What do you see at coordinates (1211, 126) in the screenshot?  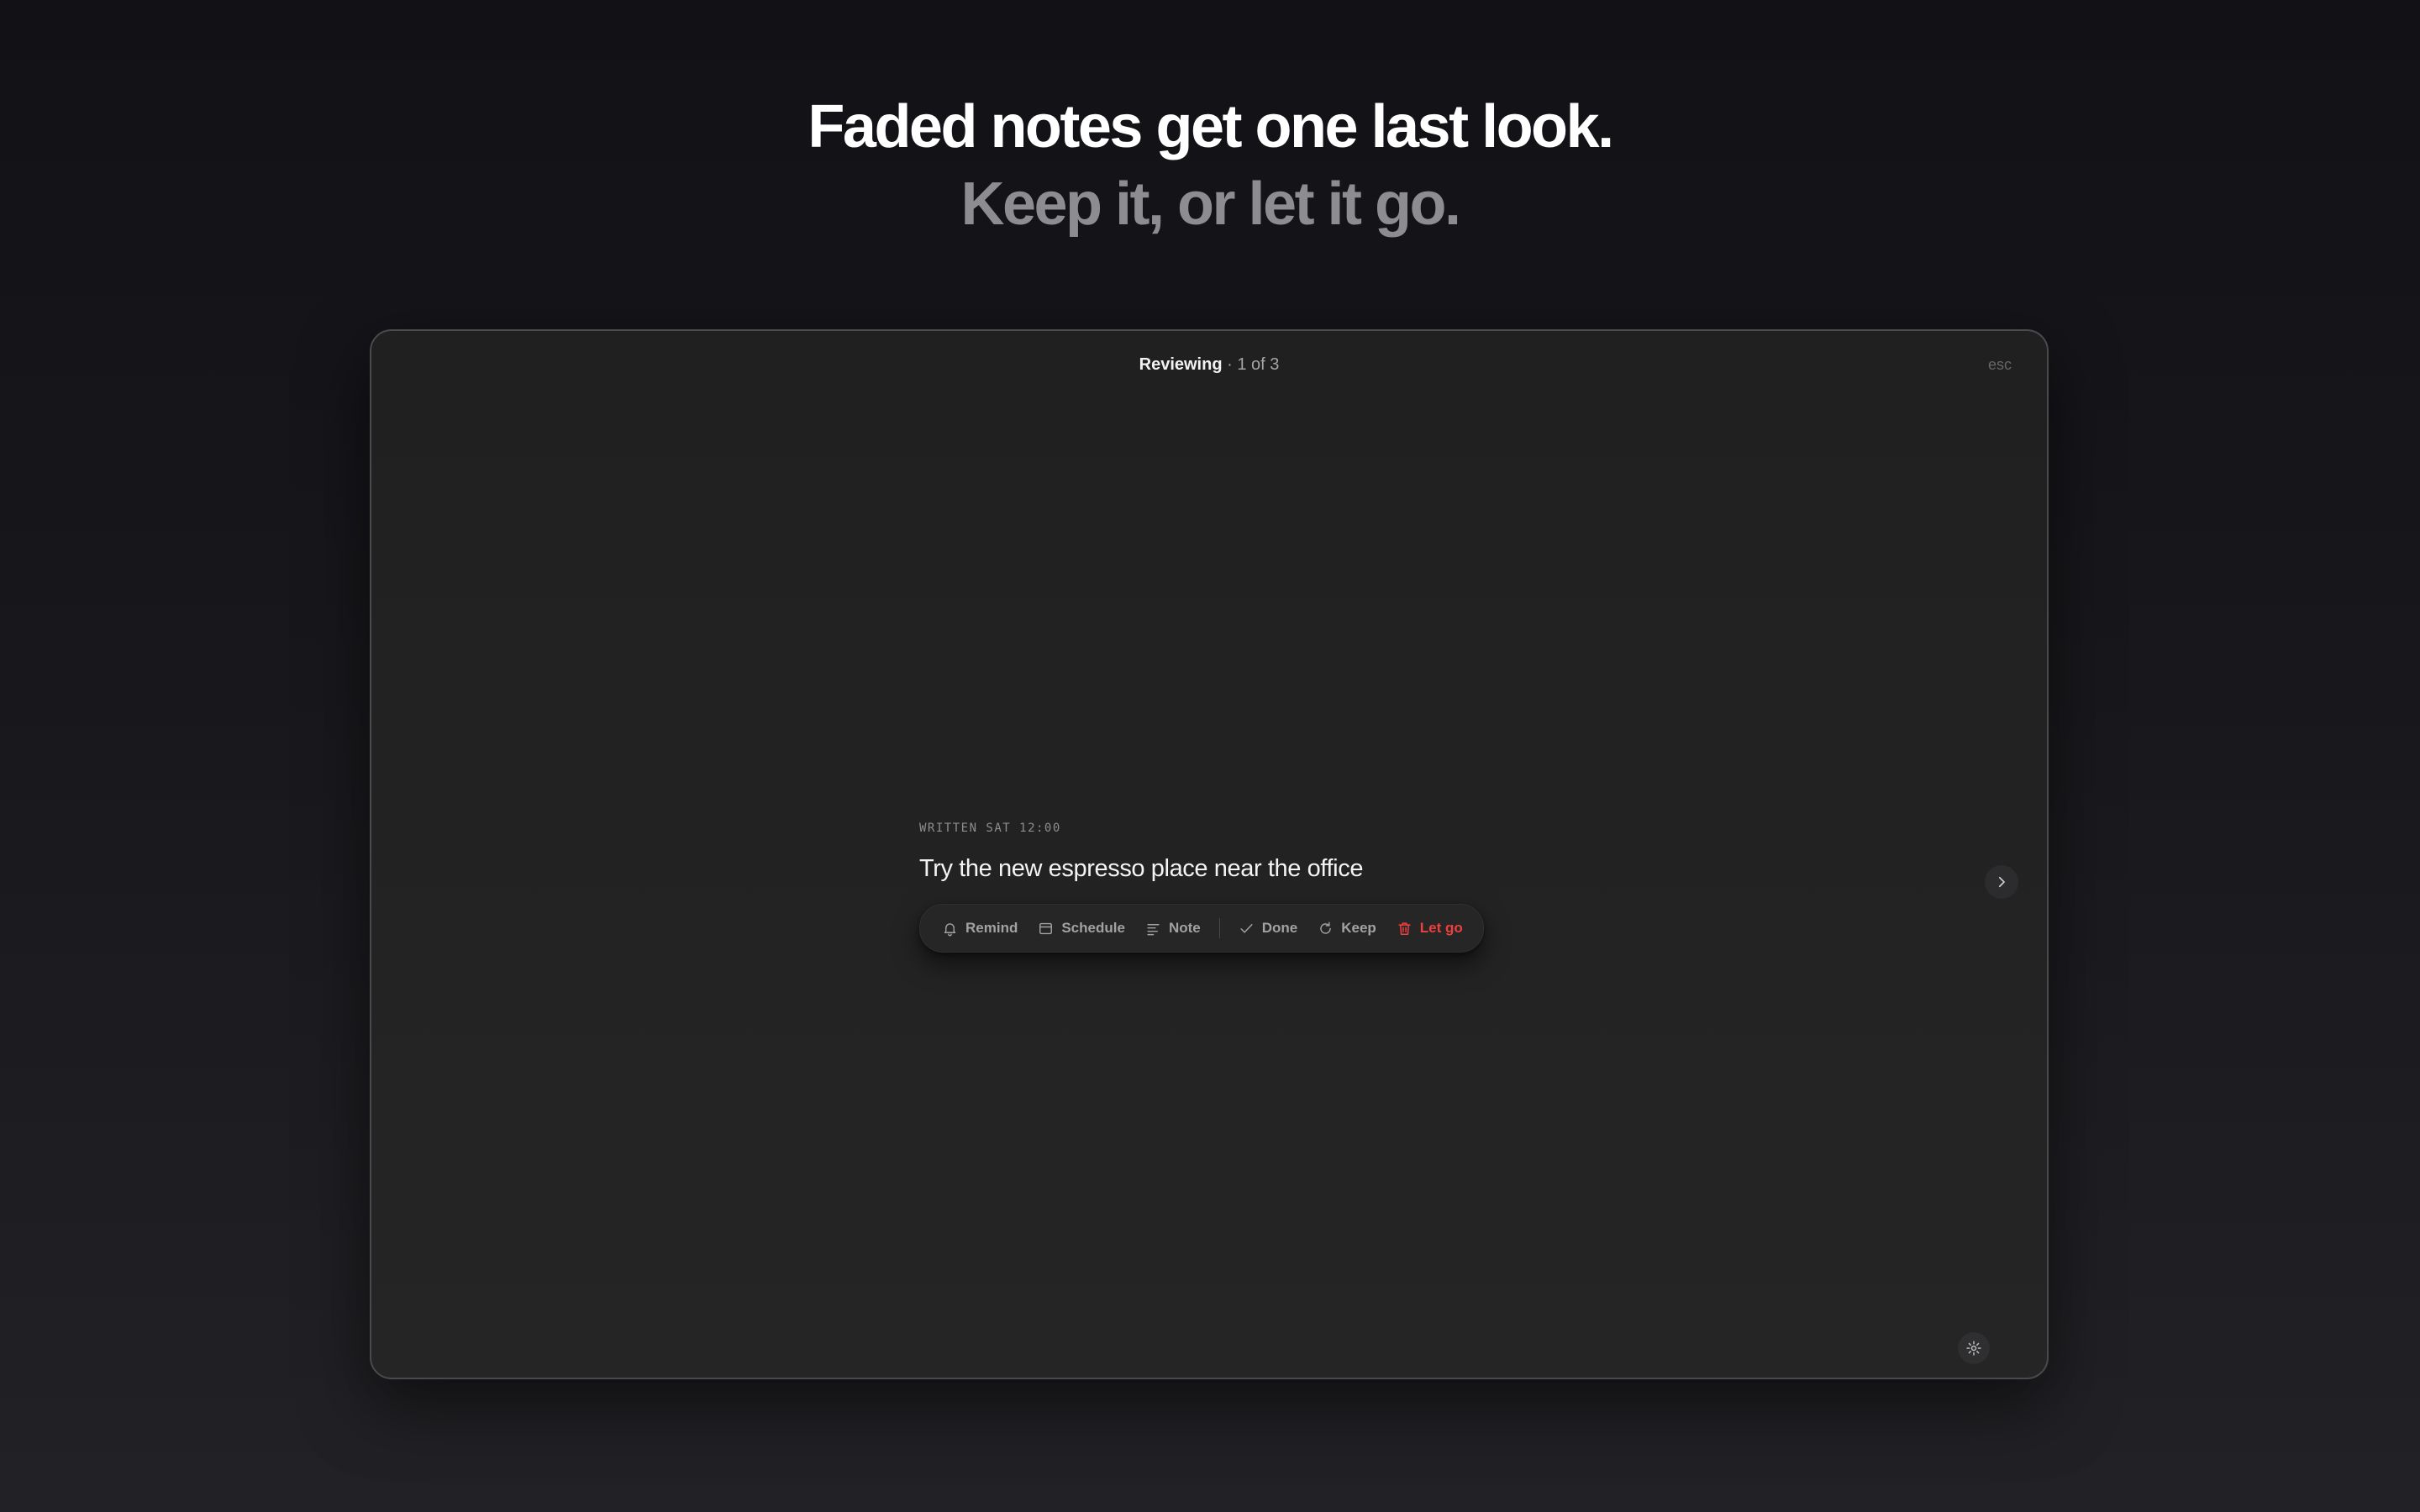 I see `hero-title: Faded notes get one last look.` at bounding box center [1211, 126].